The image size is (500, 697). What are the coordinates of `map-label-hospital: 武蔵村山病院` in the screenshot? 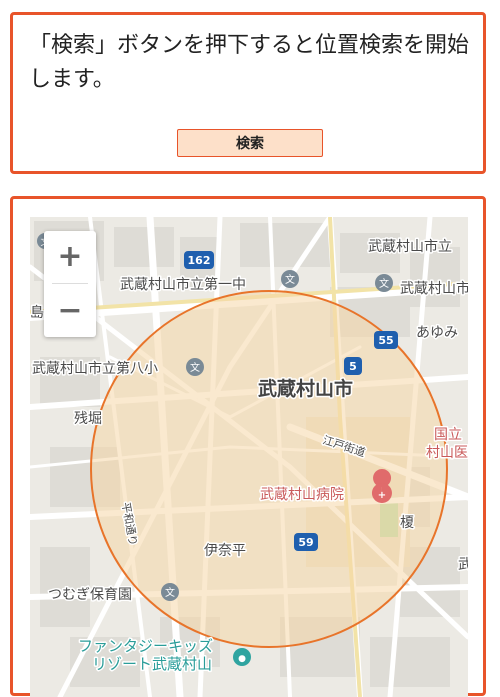 It's located at (302, 495).